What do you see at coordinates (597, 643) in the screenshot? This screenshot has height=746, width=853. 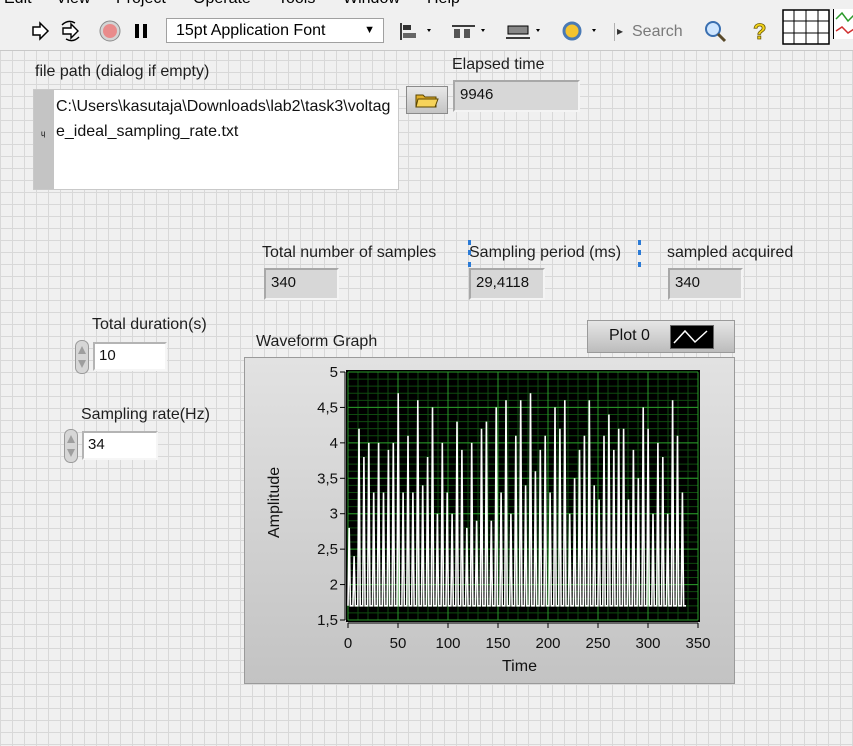 I see `x-tick-label: 250` at bounding box center [597, 643].